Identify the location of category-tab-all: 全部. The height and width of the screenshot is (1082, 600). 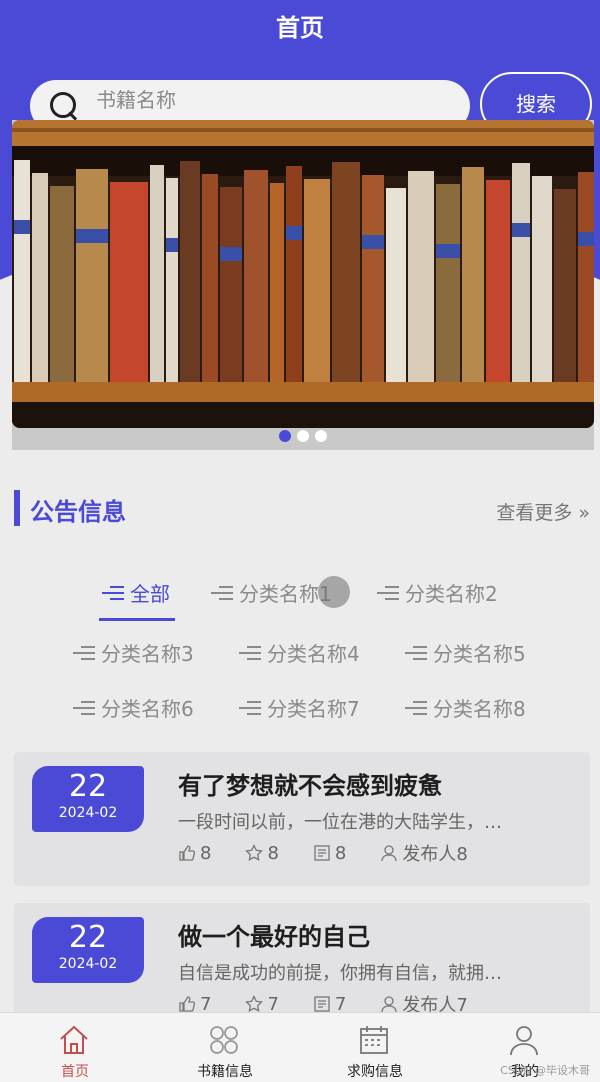
(136, 592).